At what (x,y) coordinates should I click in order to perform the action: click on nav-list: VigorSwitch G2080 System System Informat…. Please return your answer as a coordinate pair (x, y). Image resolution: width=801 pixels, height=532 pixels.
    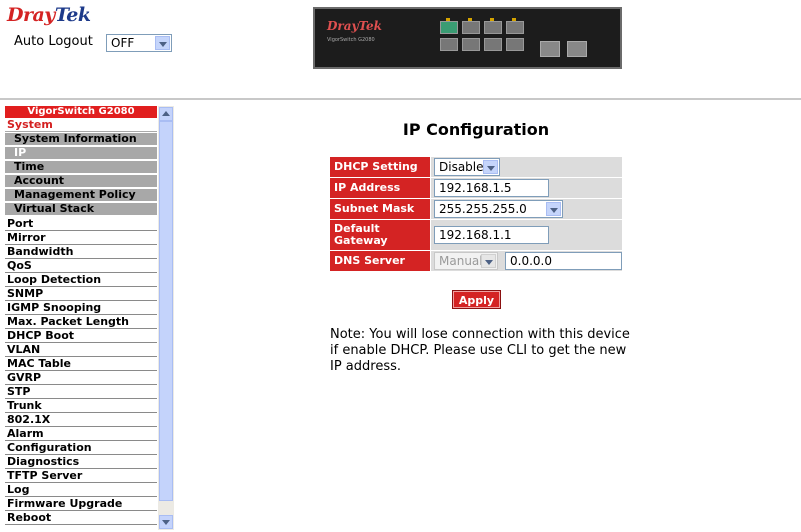
    Looking at the image, I should click on (81, 315).